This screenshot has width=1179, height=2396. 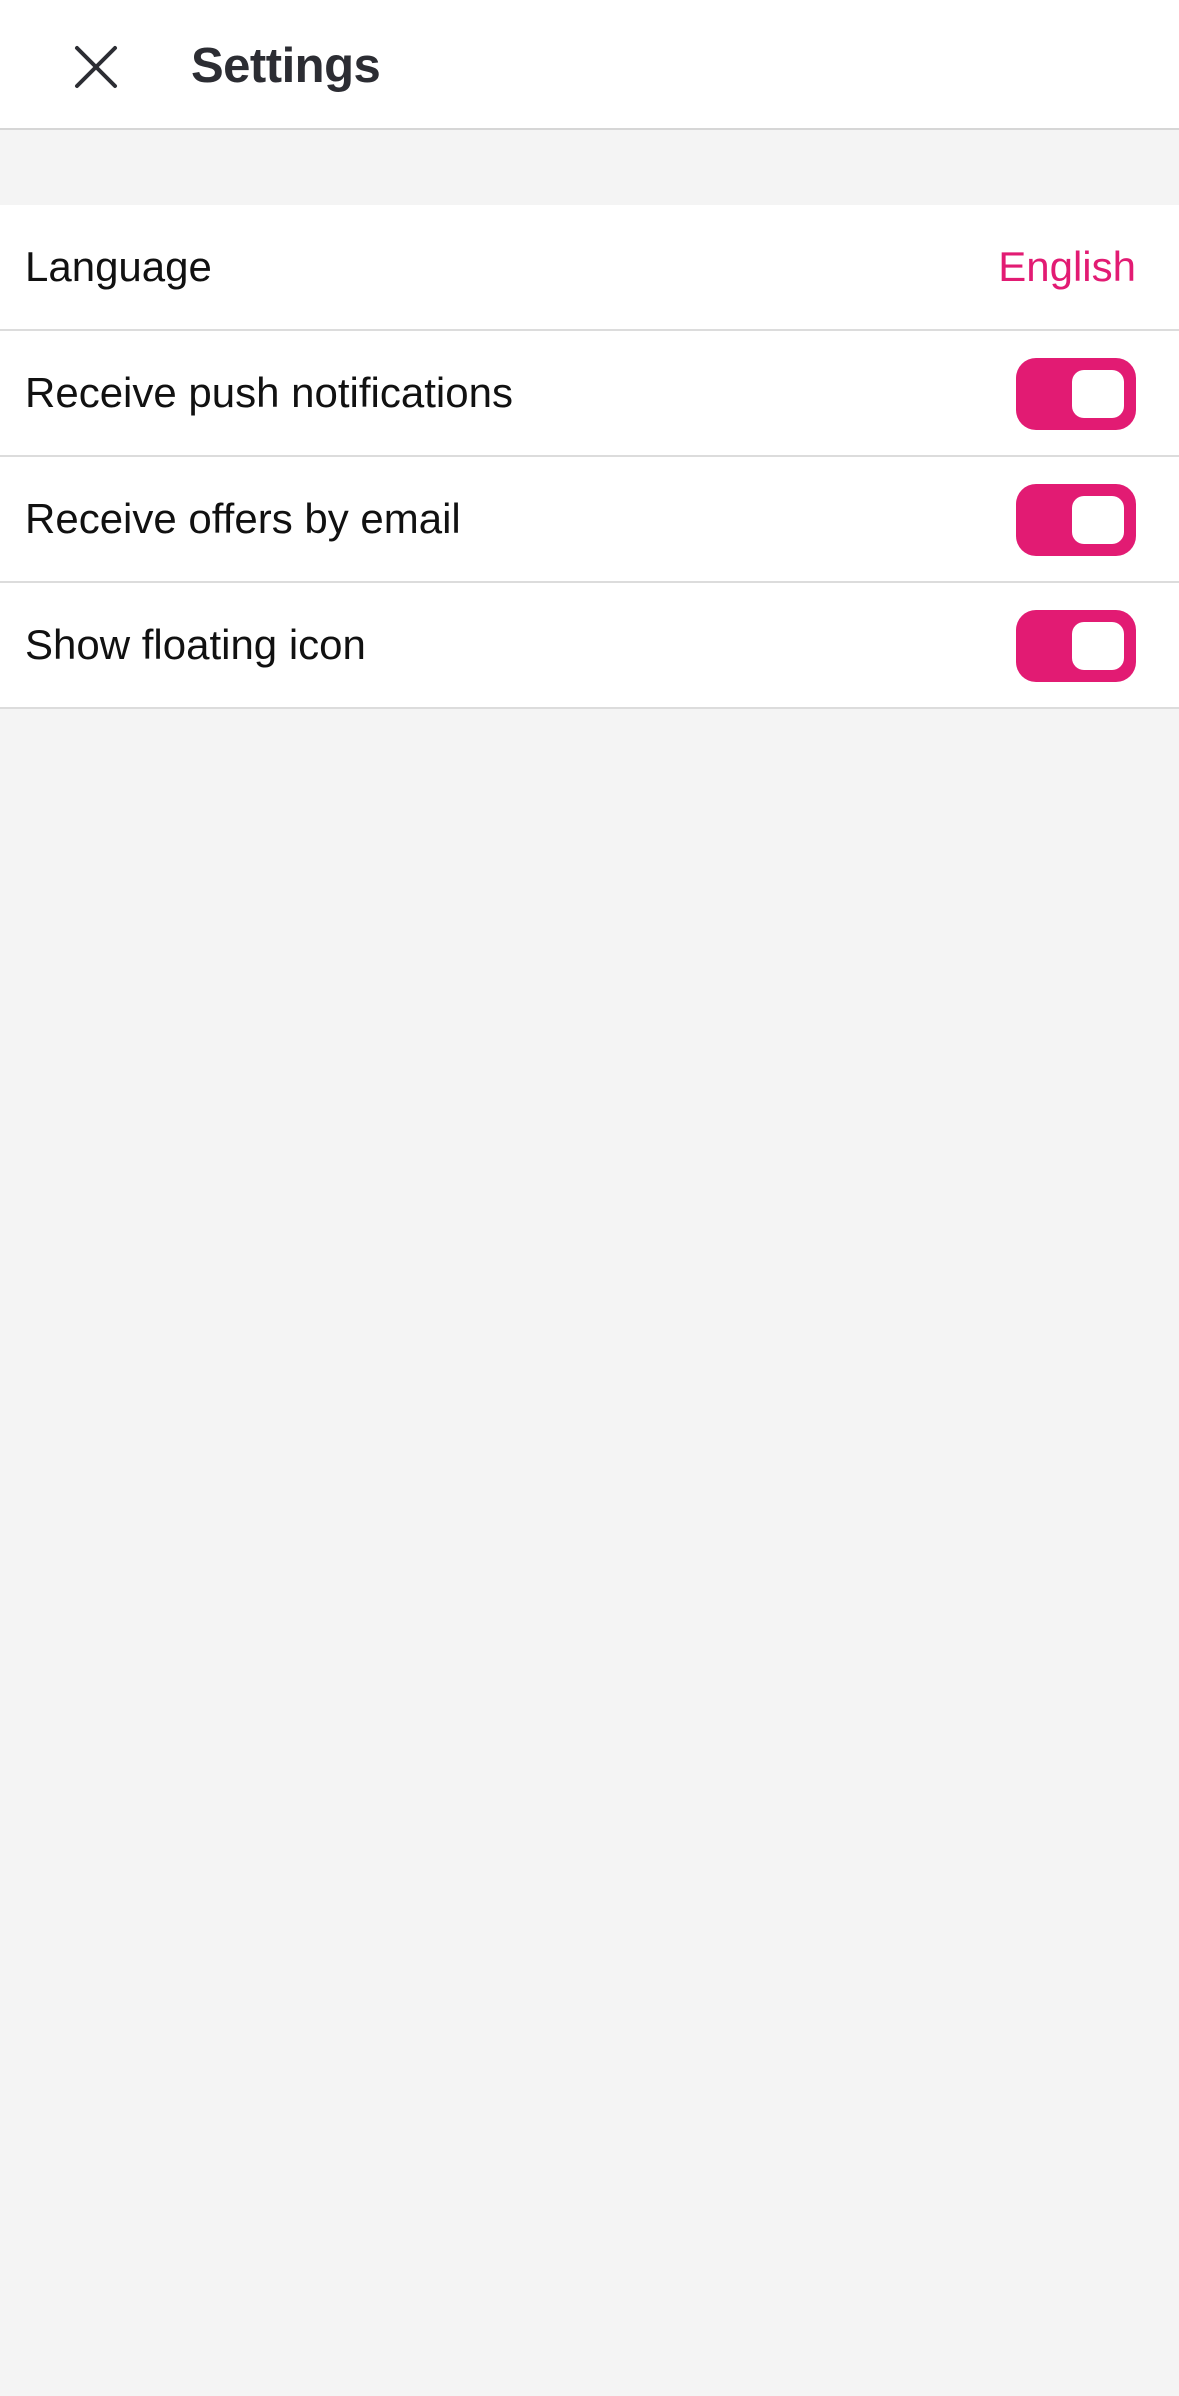 I want to click on push-notifications-toggle, so click(x=1076, y=394).